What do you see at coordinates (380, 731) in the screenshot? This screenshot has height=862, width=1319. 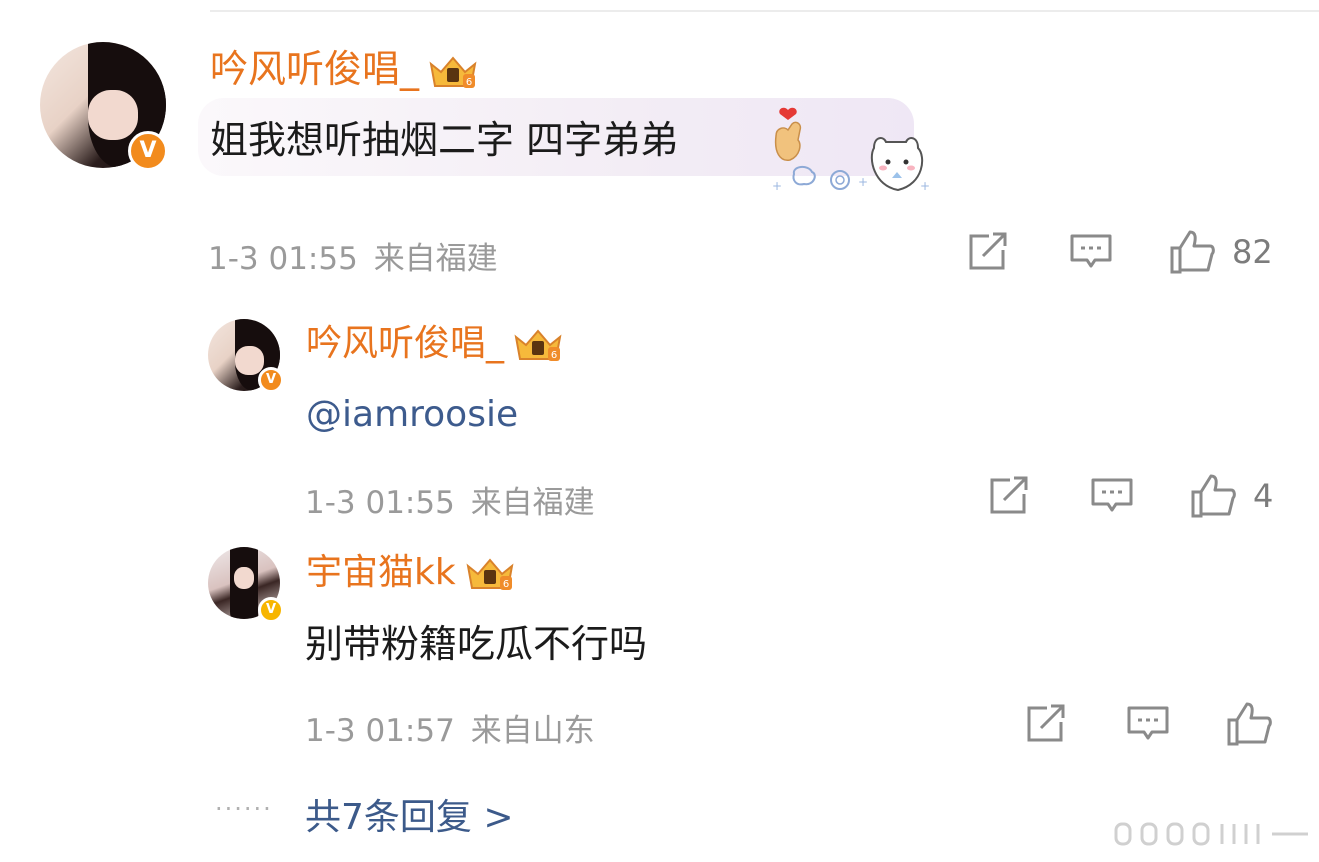 I see `reply-time: 1-3 01:57` at bounding box center [380, 731].